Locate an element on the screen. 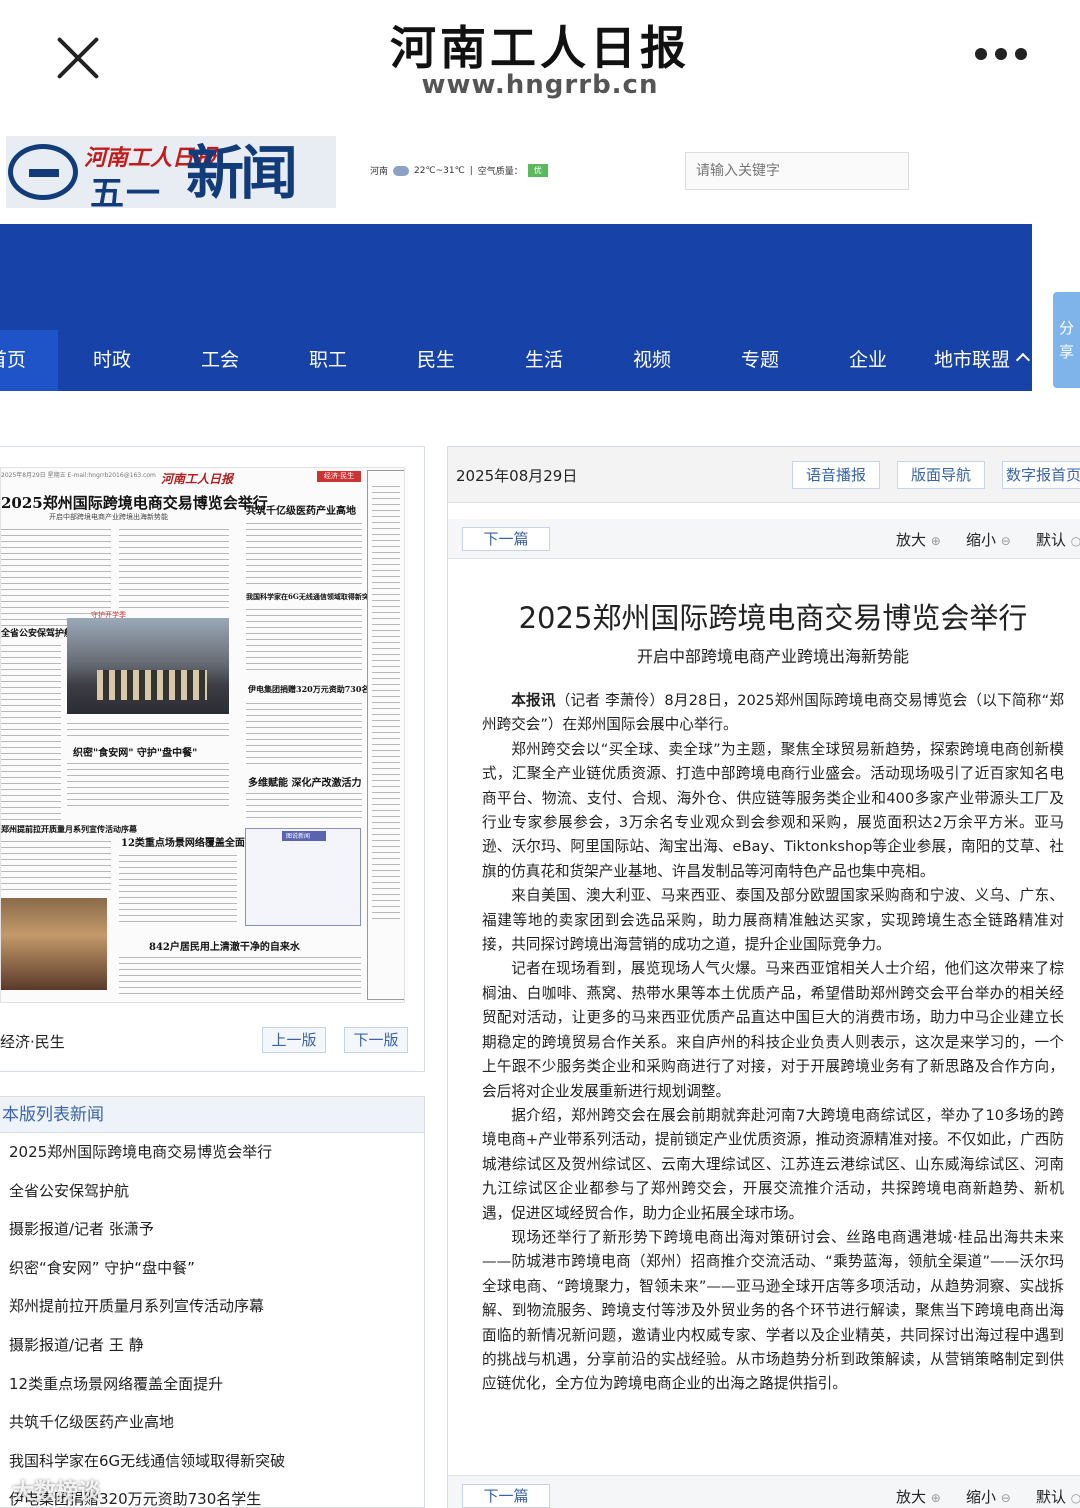 This screenshot has height=1508, width=1080. nav-item-livelihood: 民生 is located at coordinates (436, 360).